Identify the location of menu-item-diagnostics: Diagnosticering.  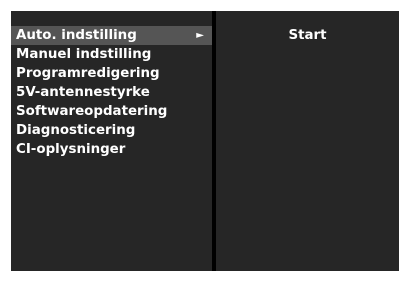
(111, 130).